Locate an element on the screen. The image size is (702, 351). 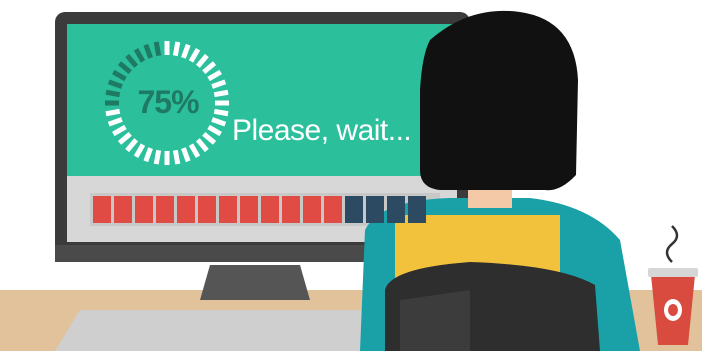
steam-icon is located at coordinates (672, 244).